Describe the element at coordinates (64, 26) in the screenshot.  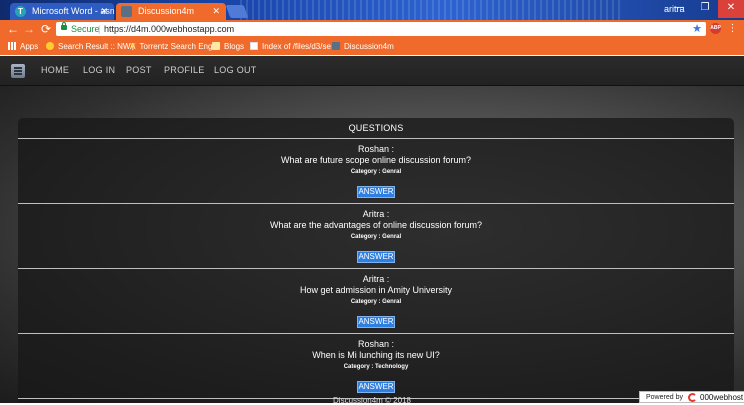
I see `lock-icon` at that location.